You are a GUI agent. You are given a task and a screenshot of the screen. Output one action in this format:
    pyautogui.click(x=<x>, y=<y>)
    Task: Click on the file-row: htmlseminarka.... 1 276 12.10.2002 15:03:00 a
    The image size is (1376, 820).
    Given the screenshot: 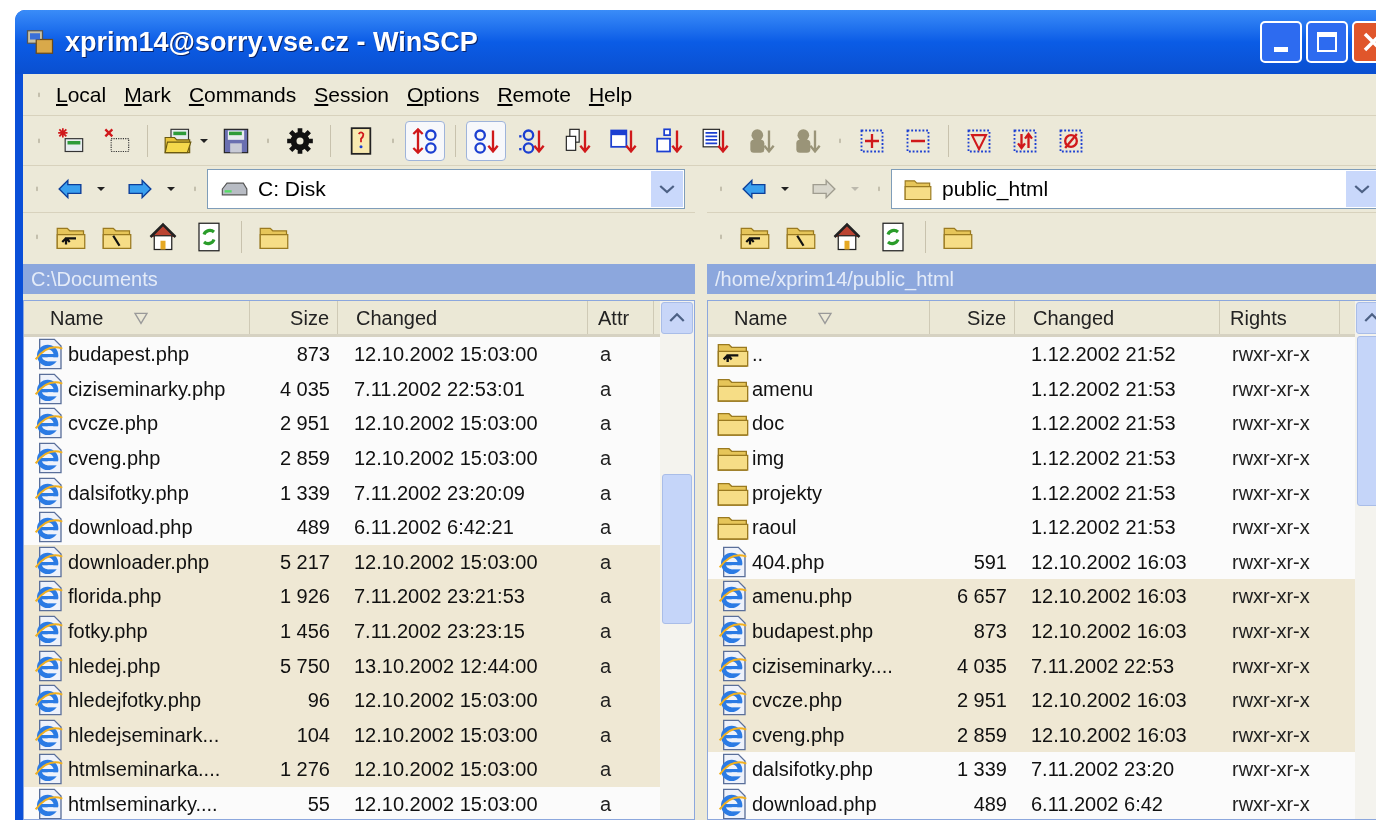 What is the action you would take?
    pyautogui.click(x=342, y=769)
    